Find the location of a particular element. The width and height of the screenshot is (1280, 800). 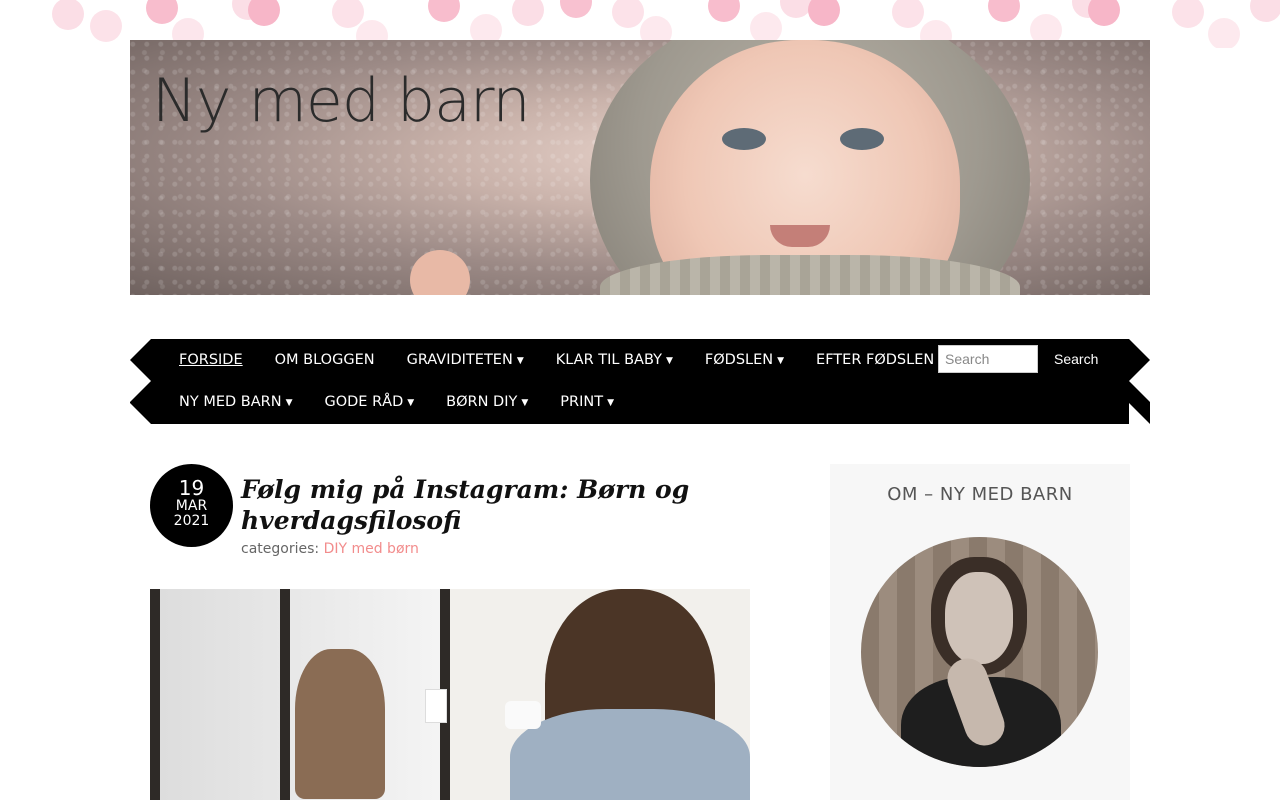

nav-item-label: FØDSLEN is located at coordinates (739, 360).